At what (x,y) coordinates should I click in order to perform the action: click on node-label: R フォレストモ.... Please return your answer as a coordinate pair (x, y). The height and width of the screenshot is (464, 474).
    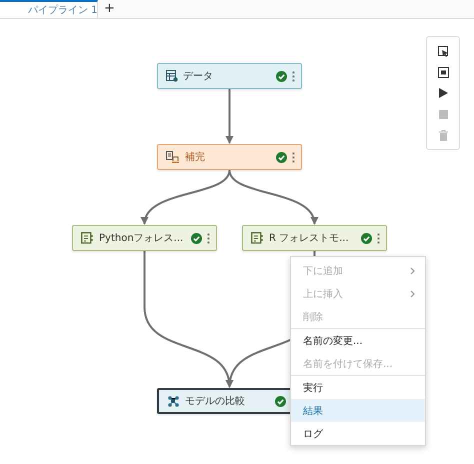
    Looking at the image, I should click on (309, 238).